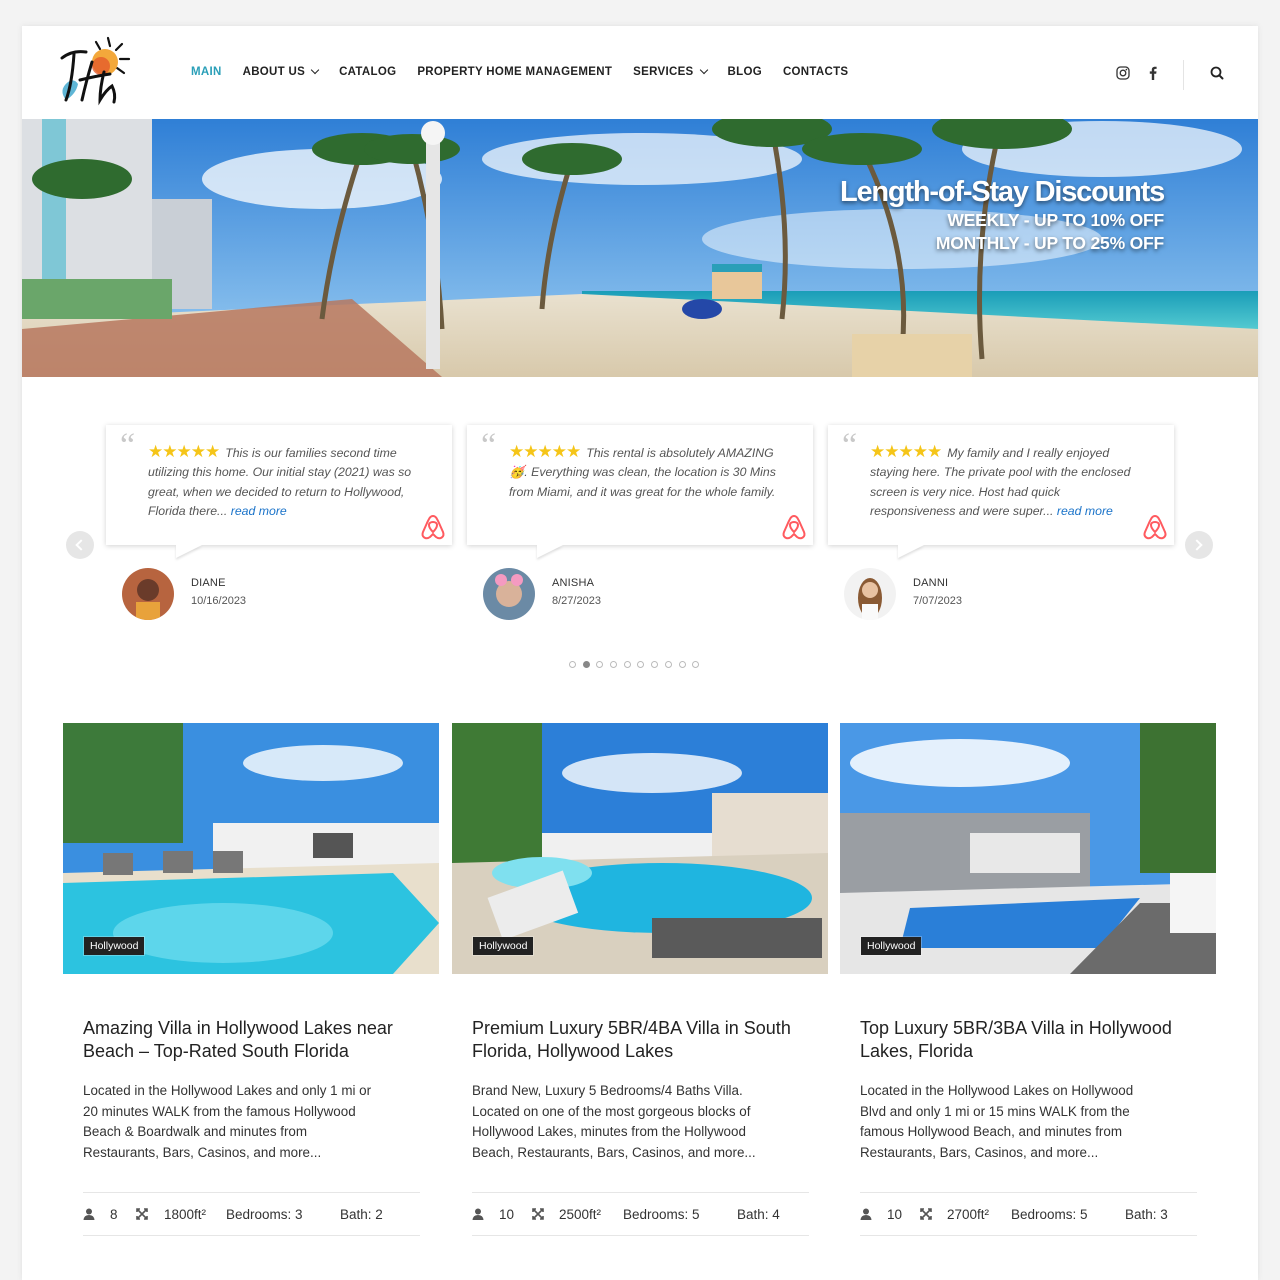  What do you see at coordinates (758, 1214) in the screenshot?
I see `bath-count: Bath: 4` at bounding box center [758, 1214].